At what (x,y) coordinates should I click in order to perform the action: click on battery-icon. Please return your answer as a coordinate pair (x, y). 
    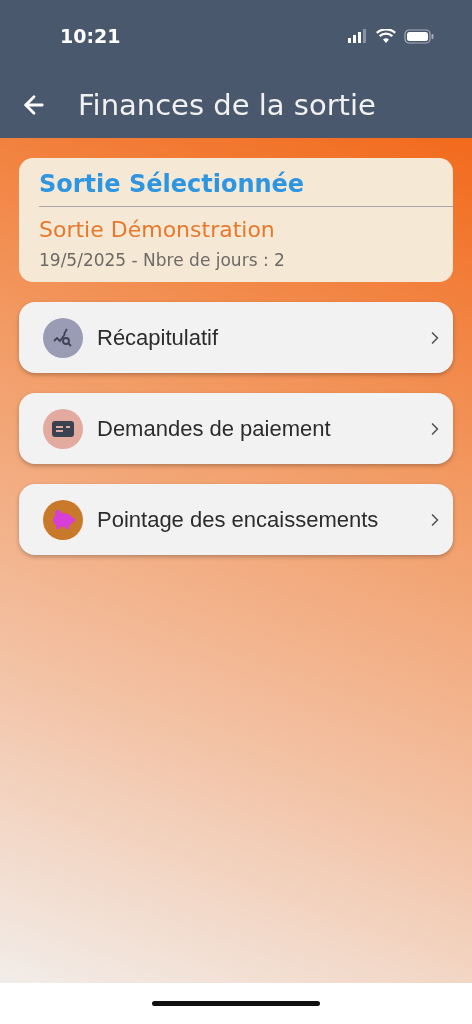
    Looking at the image, I should click on (419, 36).